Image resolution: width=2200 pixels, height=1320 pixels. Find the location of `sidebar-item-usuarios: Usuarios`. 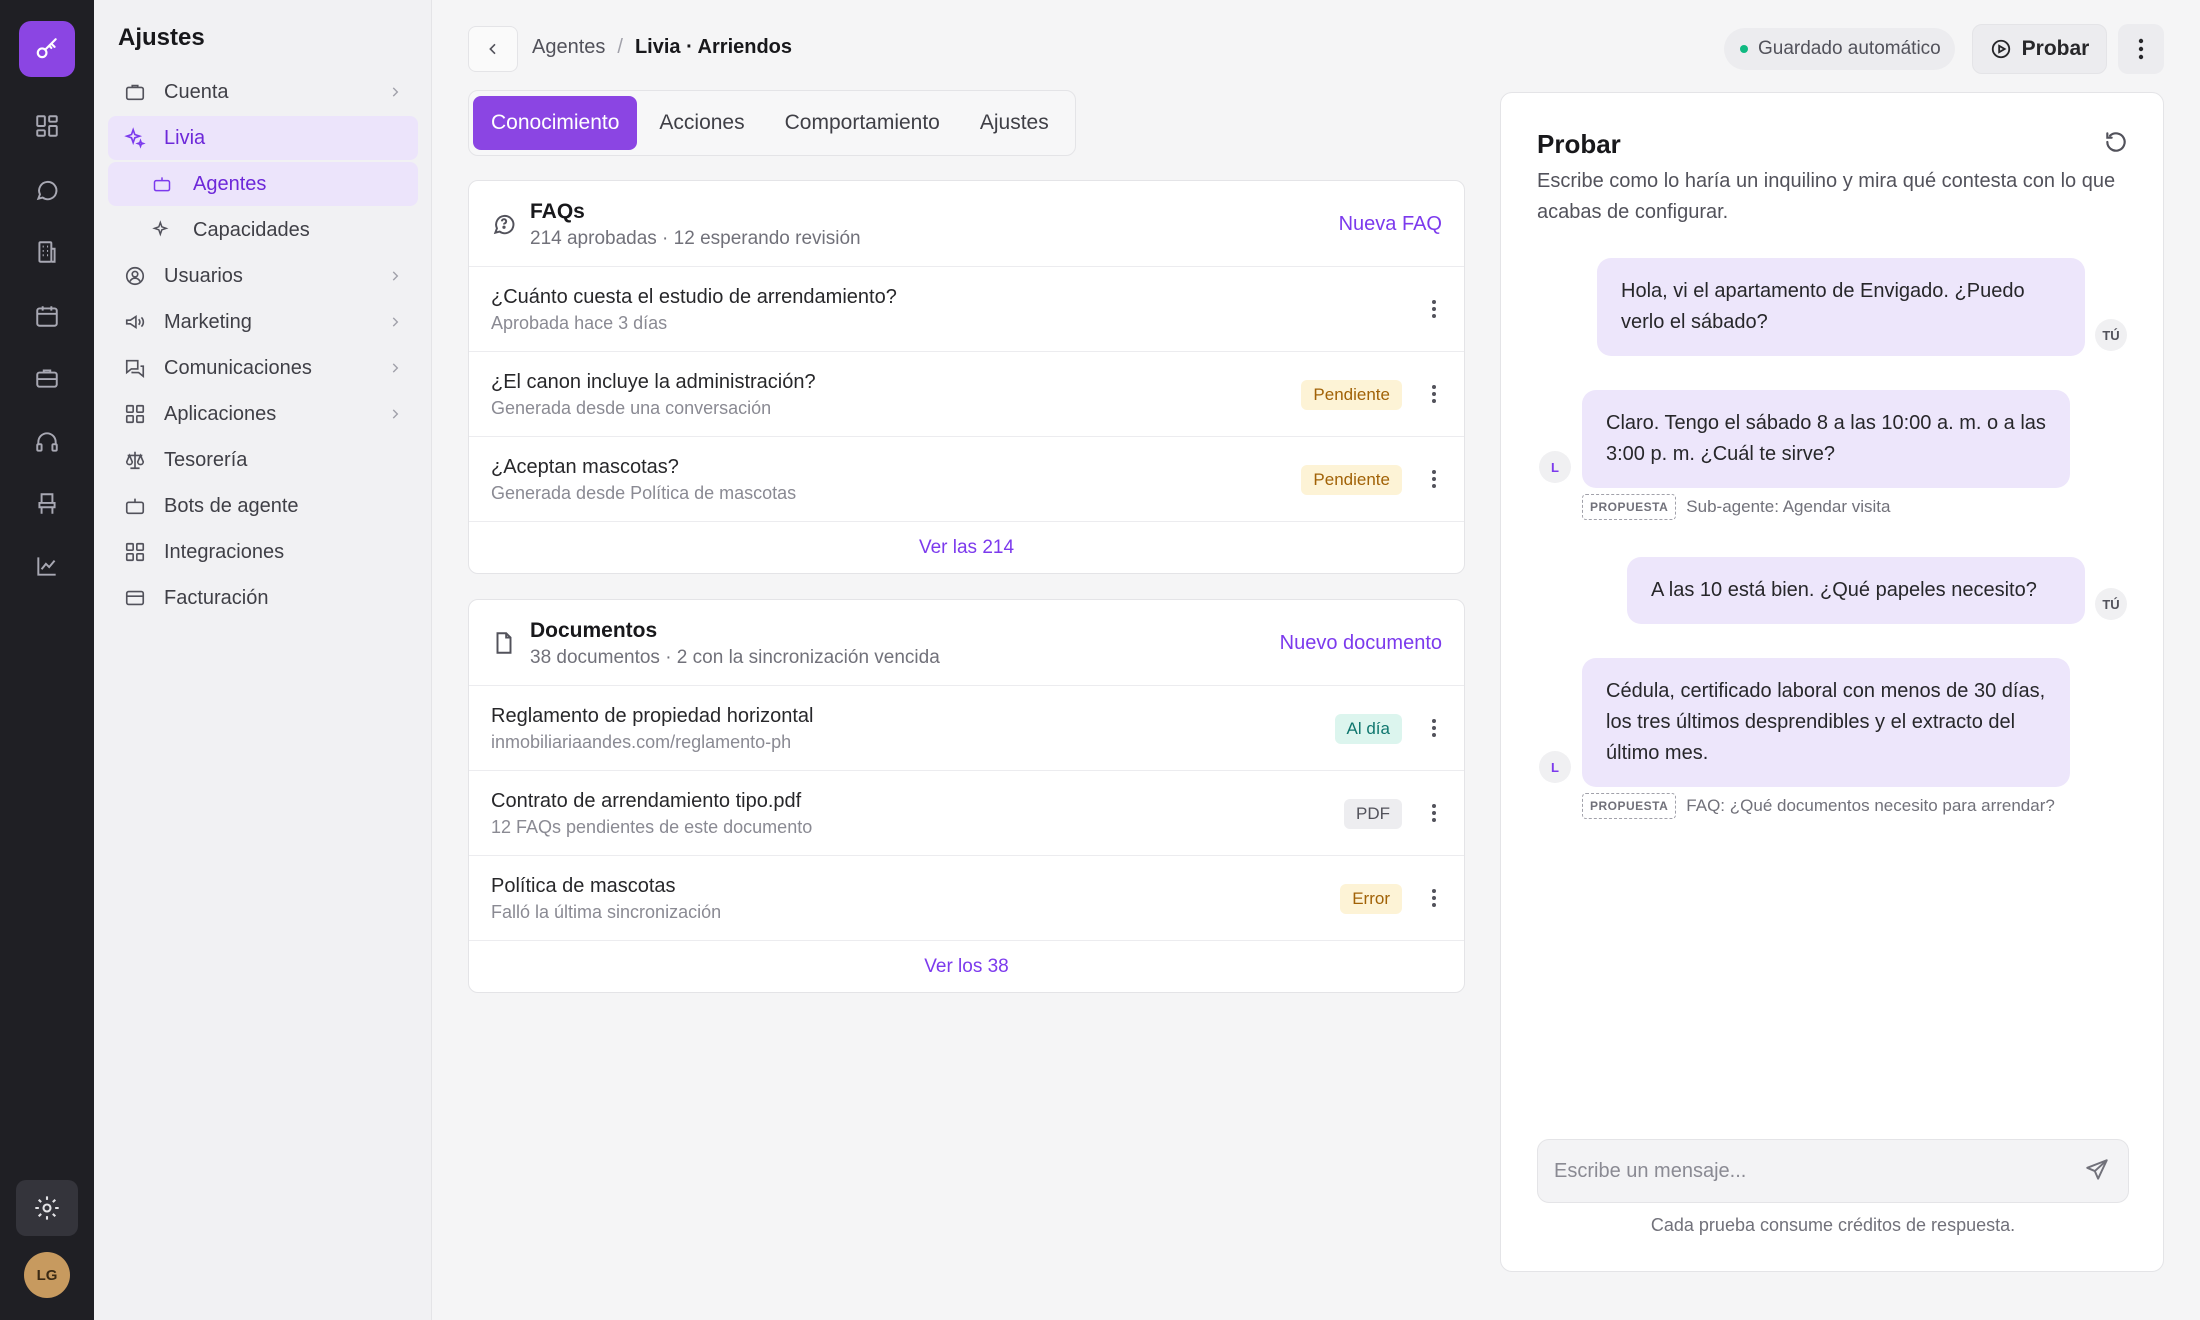

sidebar-item-usuarios: Usuarios is located at coordinates (263, 276).